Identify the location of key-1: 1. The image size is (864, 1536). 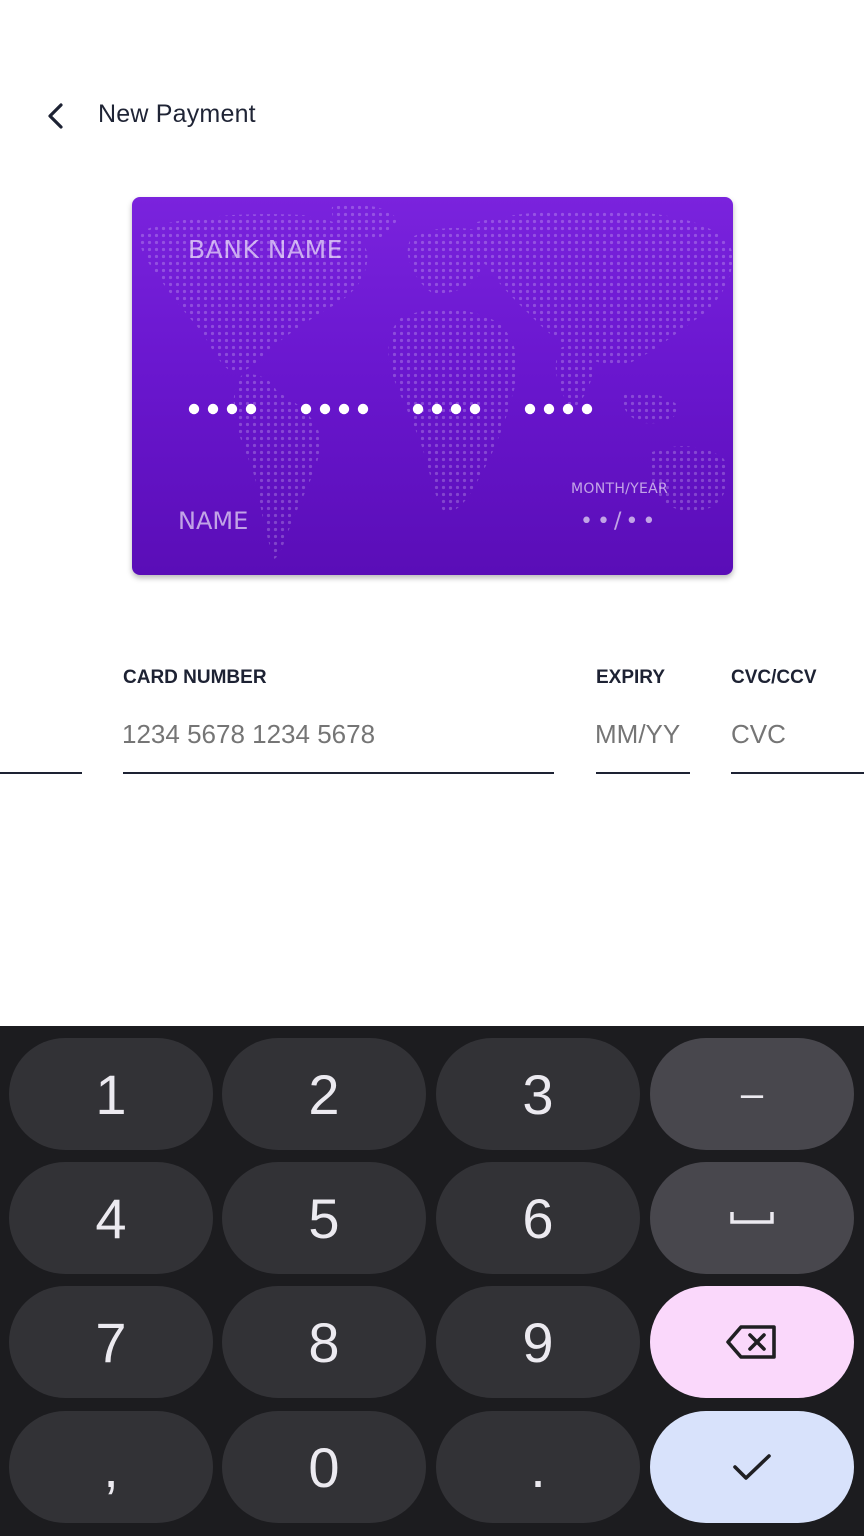
(111, 1094).